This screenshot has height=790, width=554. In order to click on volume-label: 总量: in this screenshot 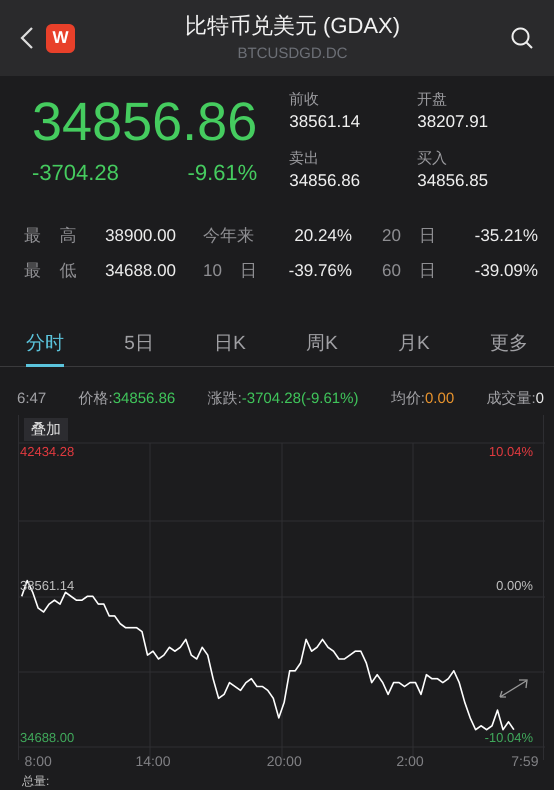, I will do `click(36, 781)`.